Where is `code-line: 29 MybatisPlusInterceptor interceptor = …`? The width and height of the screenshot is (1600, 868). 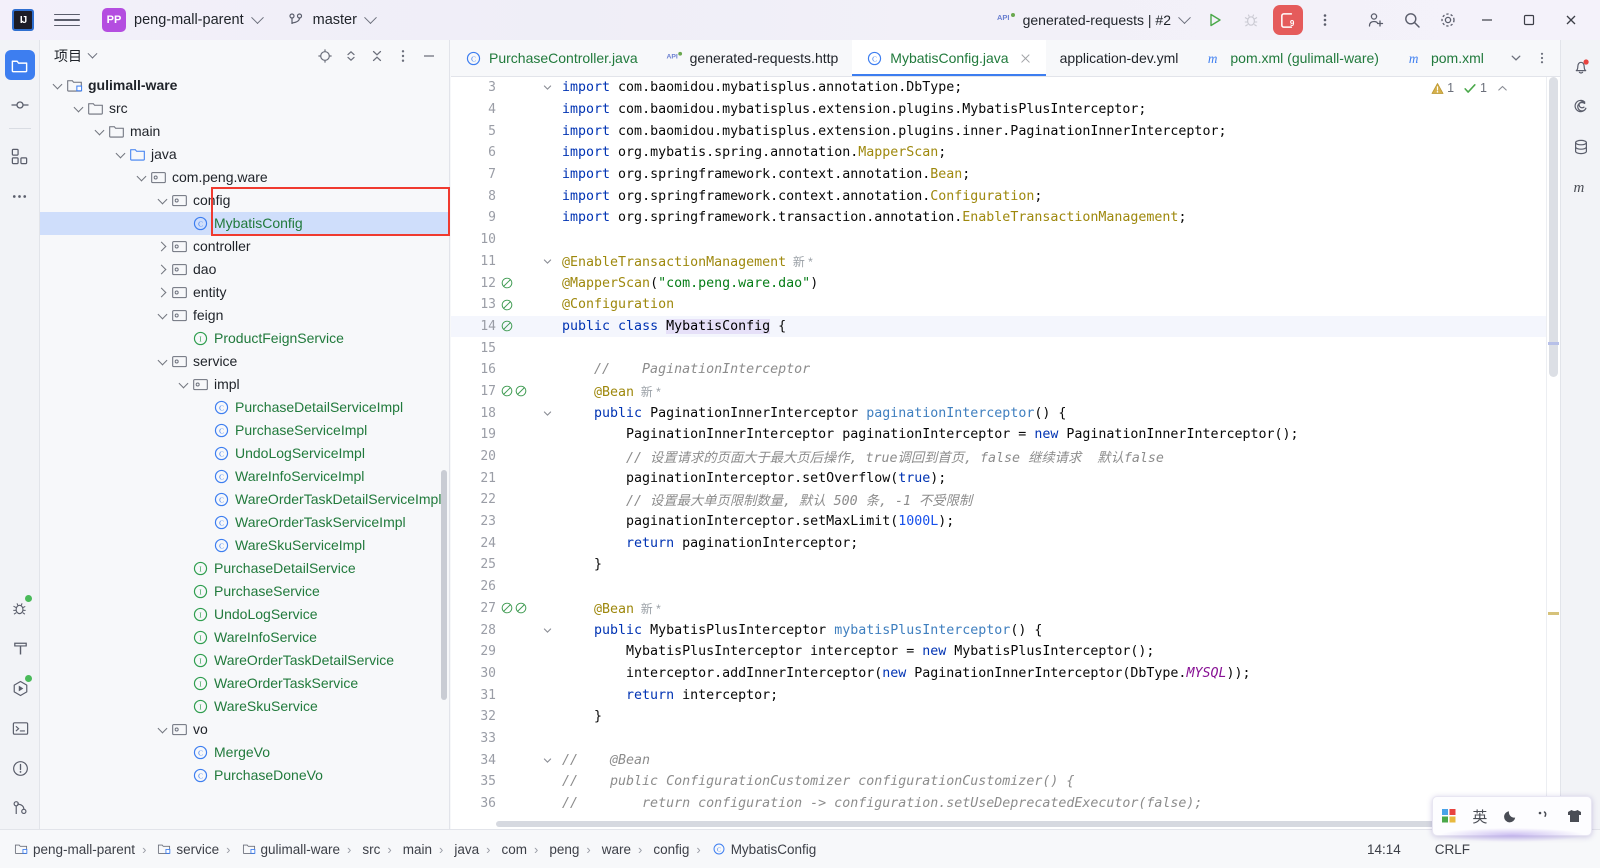
code-line: 29 MybatisPlusInterceptor interceptor = … is located at coordinates (1005, 652).